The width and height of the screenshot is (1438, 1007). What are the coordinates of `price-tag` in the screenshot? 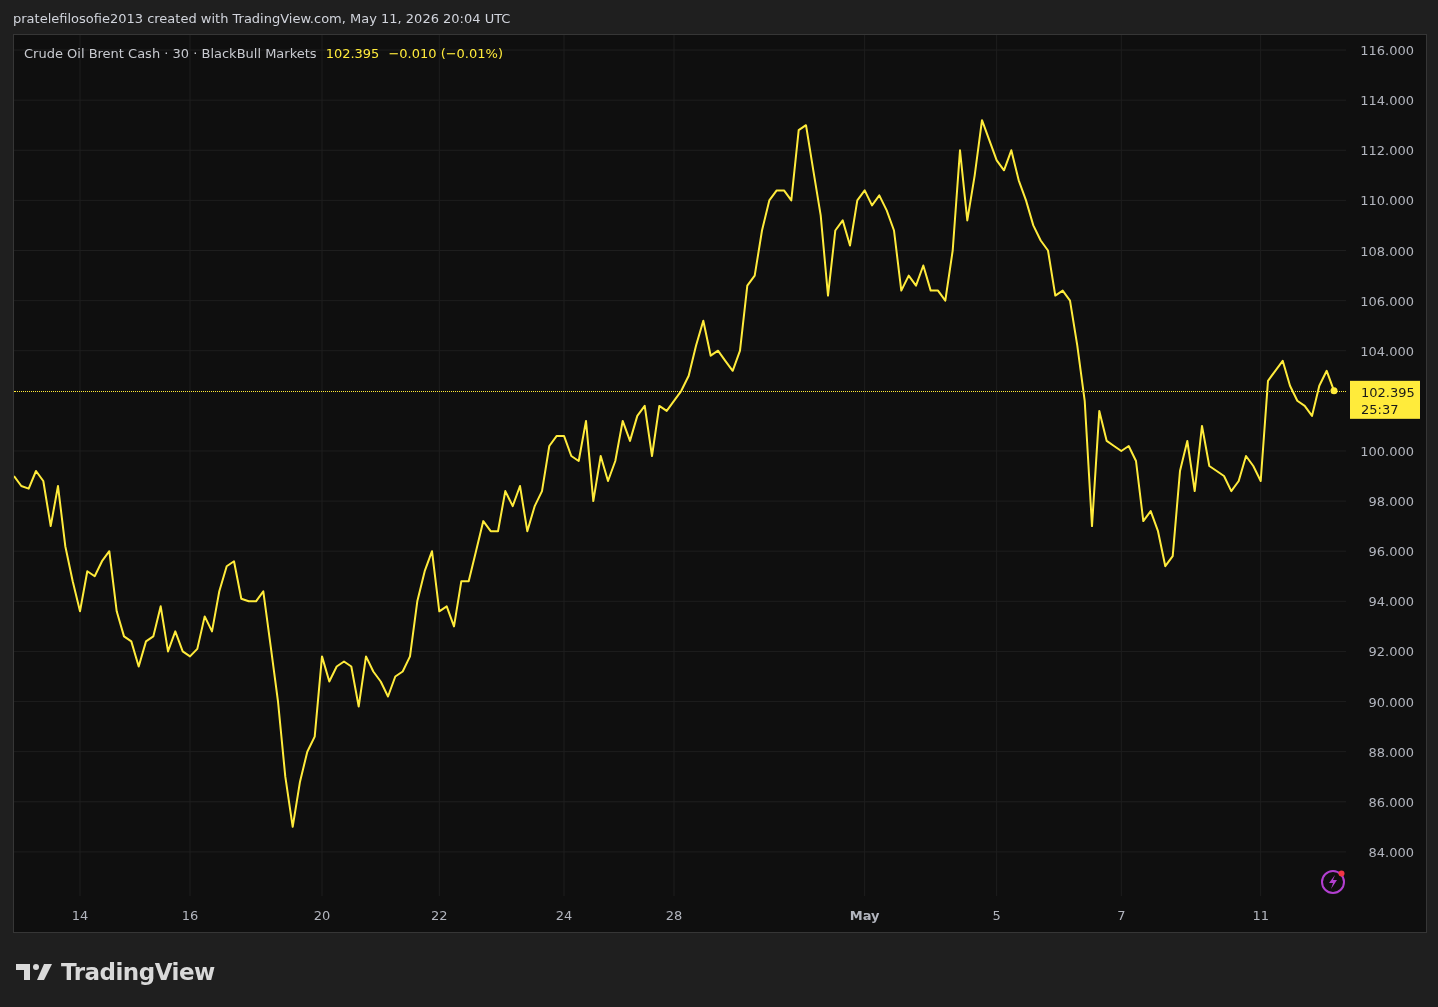 It's located at (1385, 399).